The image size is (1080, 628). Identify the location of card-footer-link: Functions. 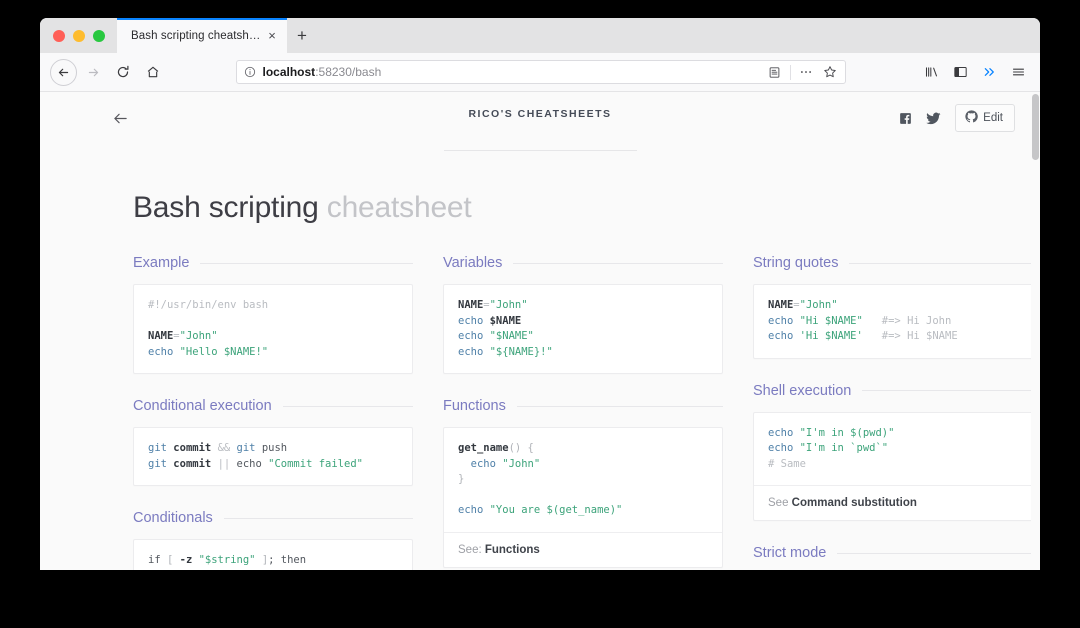
(512, 550).